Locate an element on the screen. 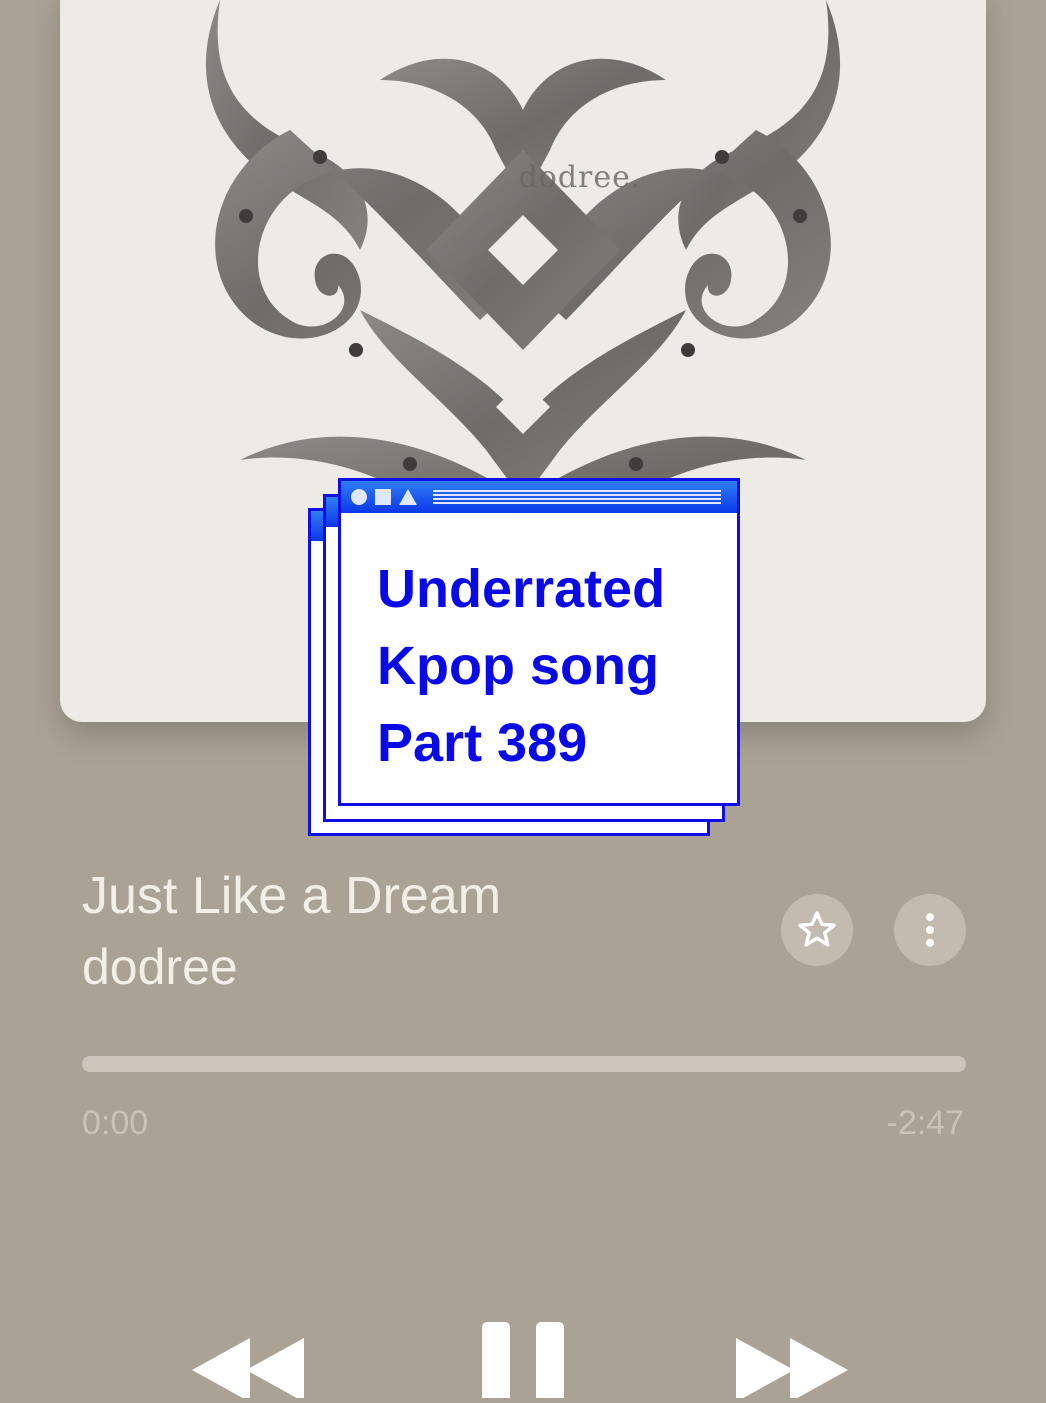  more-vertical-icon is located at coordinates (930, 930).